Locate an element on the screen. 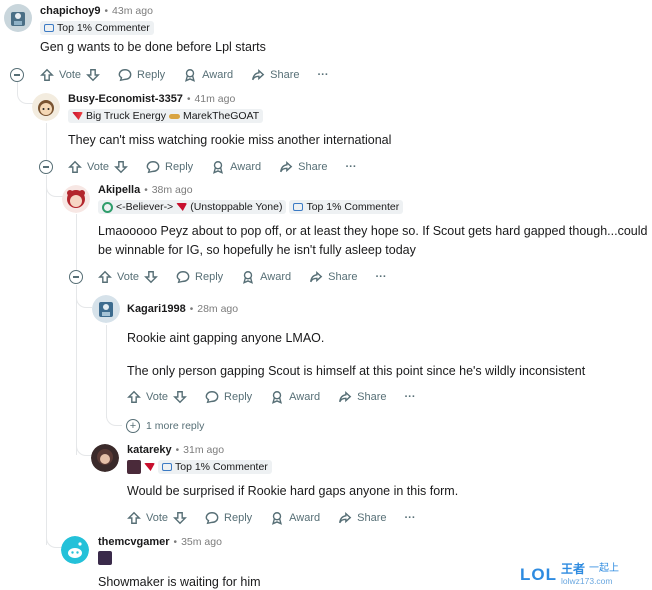 The height and width of the screenshot is (590, 652). timestamp: 31m ago is located at coordinates (203, 450).